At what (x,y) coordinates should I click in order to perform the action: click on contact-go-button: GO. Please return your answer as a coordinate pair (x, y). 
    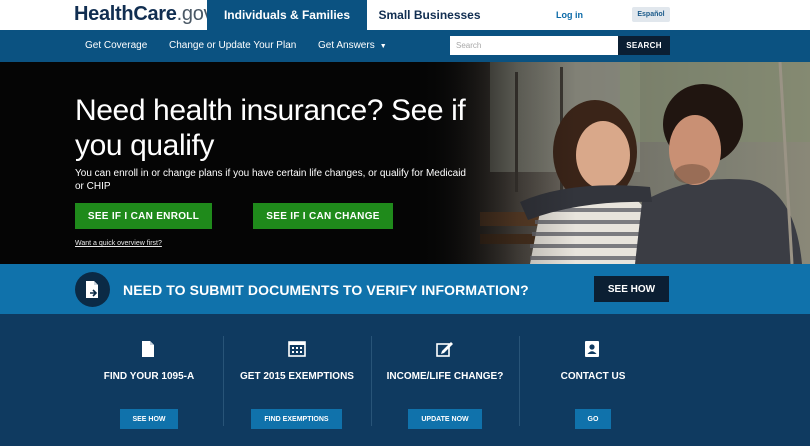
    Looking at the image, I should click on (593, 419).